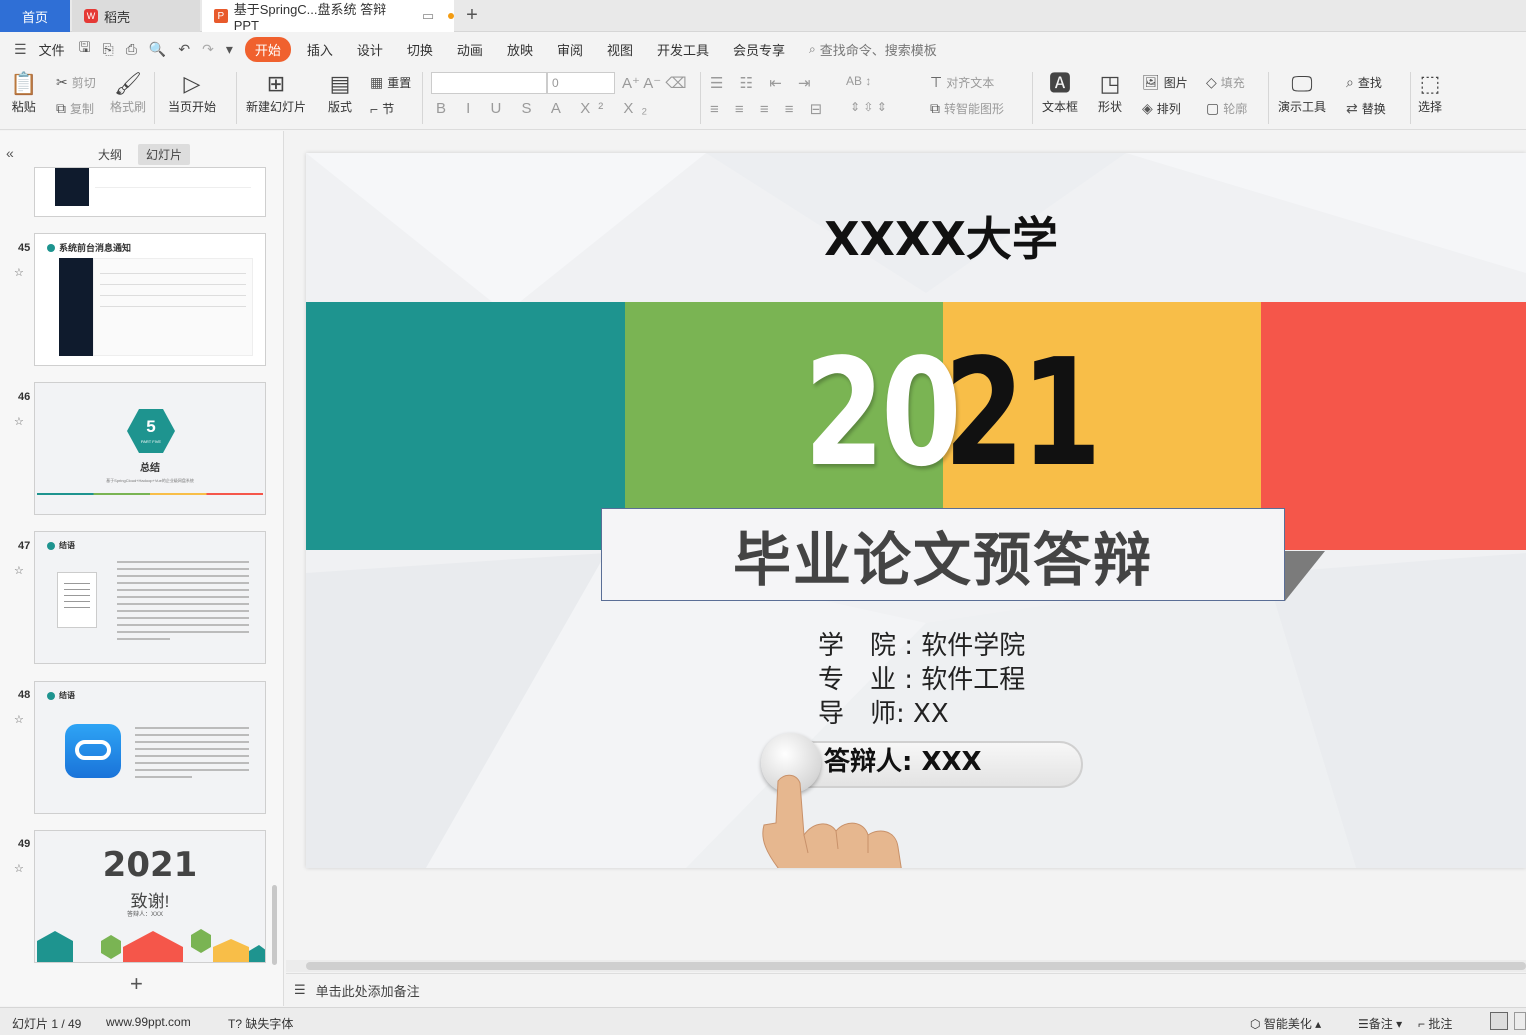 Image resolution: width=1526 pixels, height=1035 pixels. What do you see at coordinates (962, 82) in the screenshot?
I see `align-text-button: ⊤ 对齐文本` at bounding box center [962, 82].